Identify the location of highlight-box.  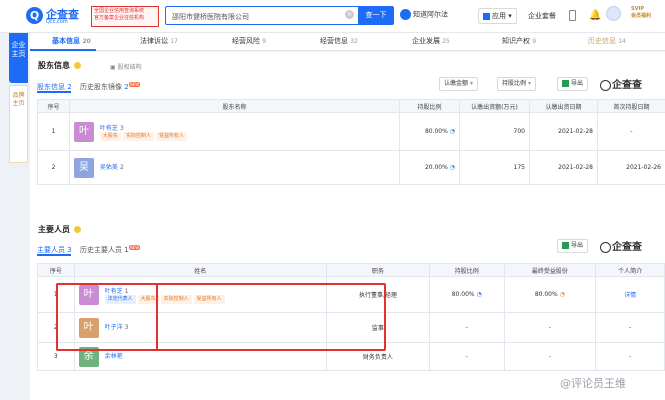
(221, 317).